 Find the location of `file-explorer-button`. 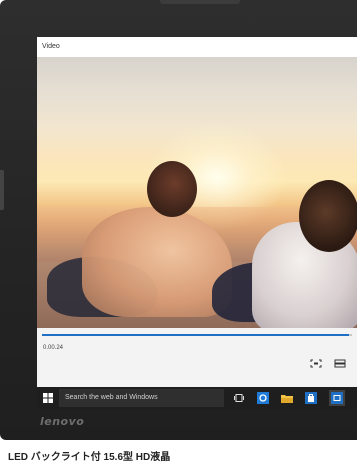

file-explorer-button is located at coordinates (287, 398).